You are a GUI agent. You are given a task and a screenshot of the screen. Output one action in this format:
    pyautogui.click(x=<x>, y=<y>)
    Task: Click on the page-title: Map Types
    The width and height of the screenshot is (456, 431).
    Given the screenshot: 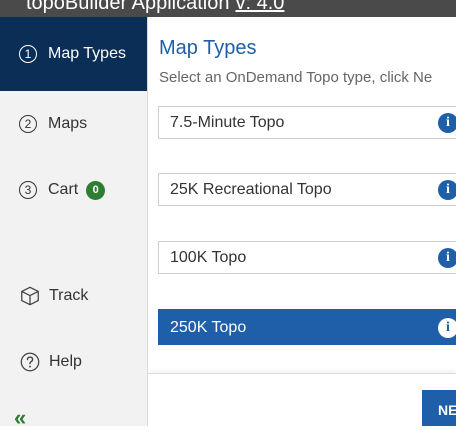 What is the action you would take?
    pyautogui.click(x=208, y=48)
    